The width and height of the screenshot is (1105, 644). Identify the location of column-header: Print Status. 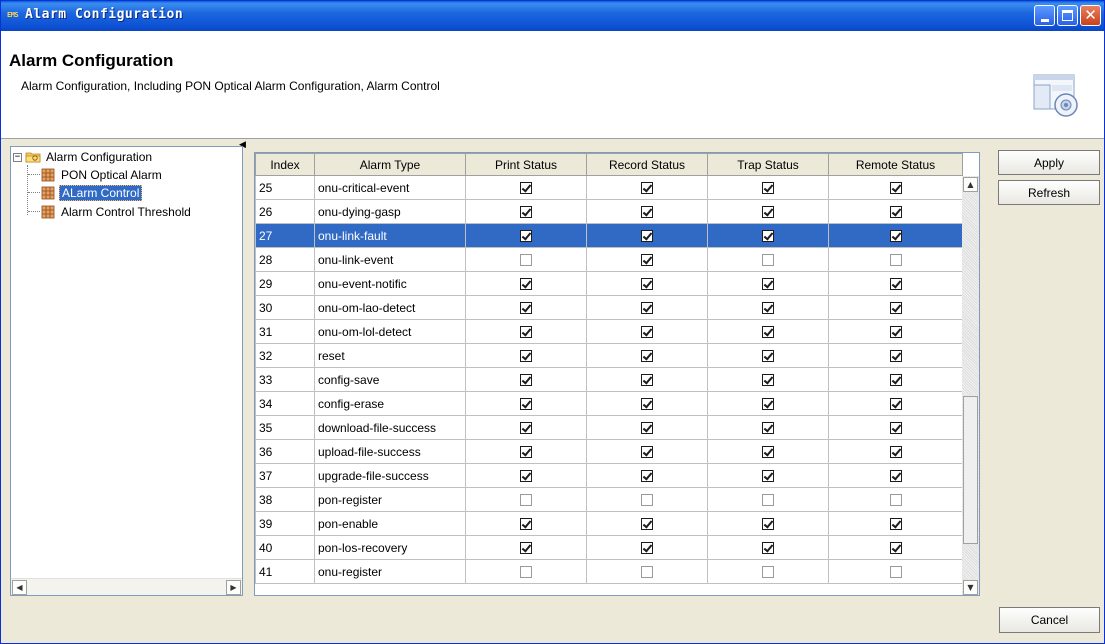
(526, 164).